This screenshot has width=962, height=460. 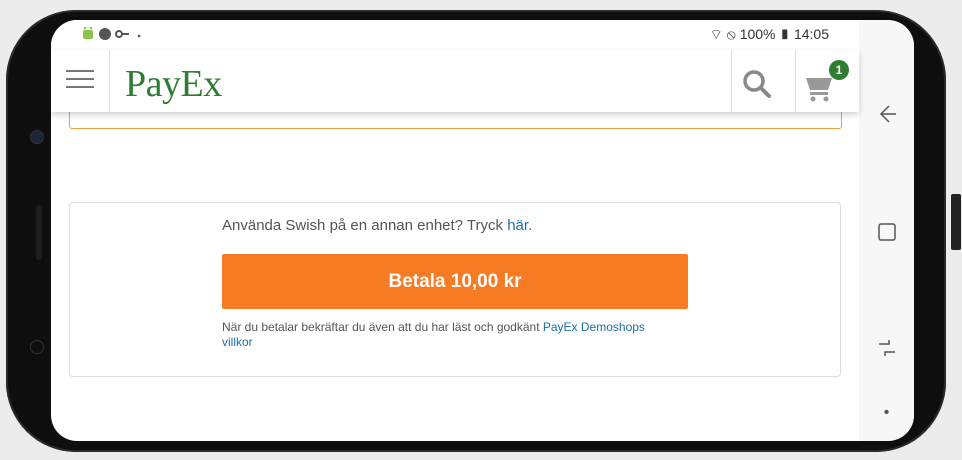 What do you see at coordinates (716, 34) in the screenshot?
I see `wifi-icon: ⌔` at bounding box center [716, 34].